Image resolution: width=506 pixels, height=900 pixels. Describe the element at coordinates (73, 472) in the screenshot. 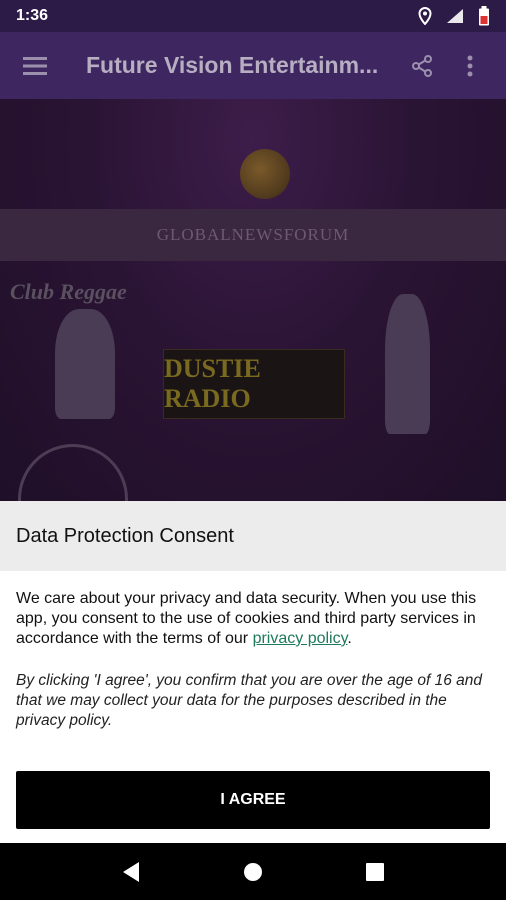

I see `seal-image` at that location.